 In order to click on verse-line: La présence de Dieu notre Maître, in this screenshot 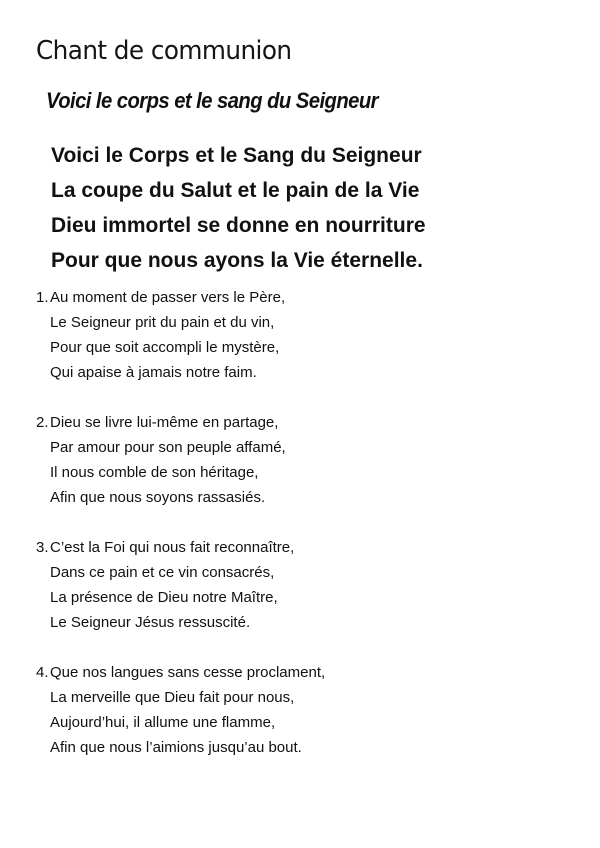, I will do `click(164, 597)`.